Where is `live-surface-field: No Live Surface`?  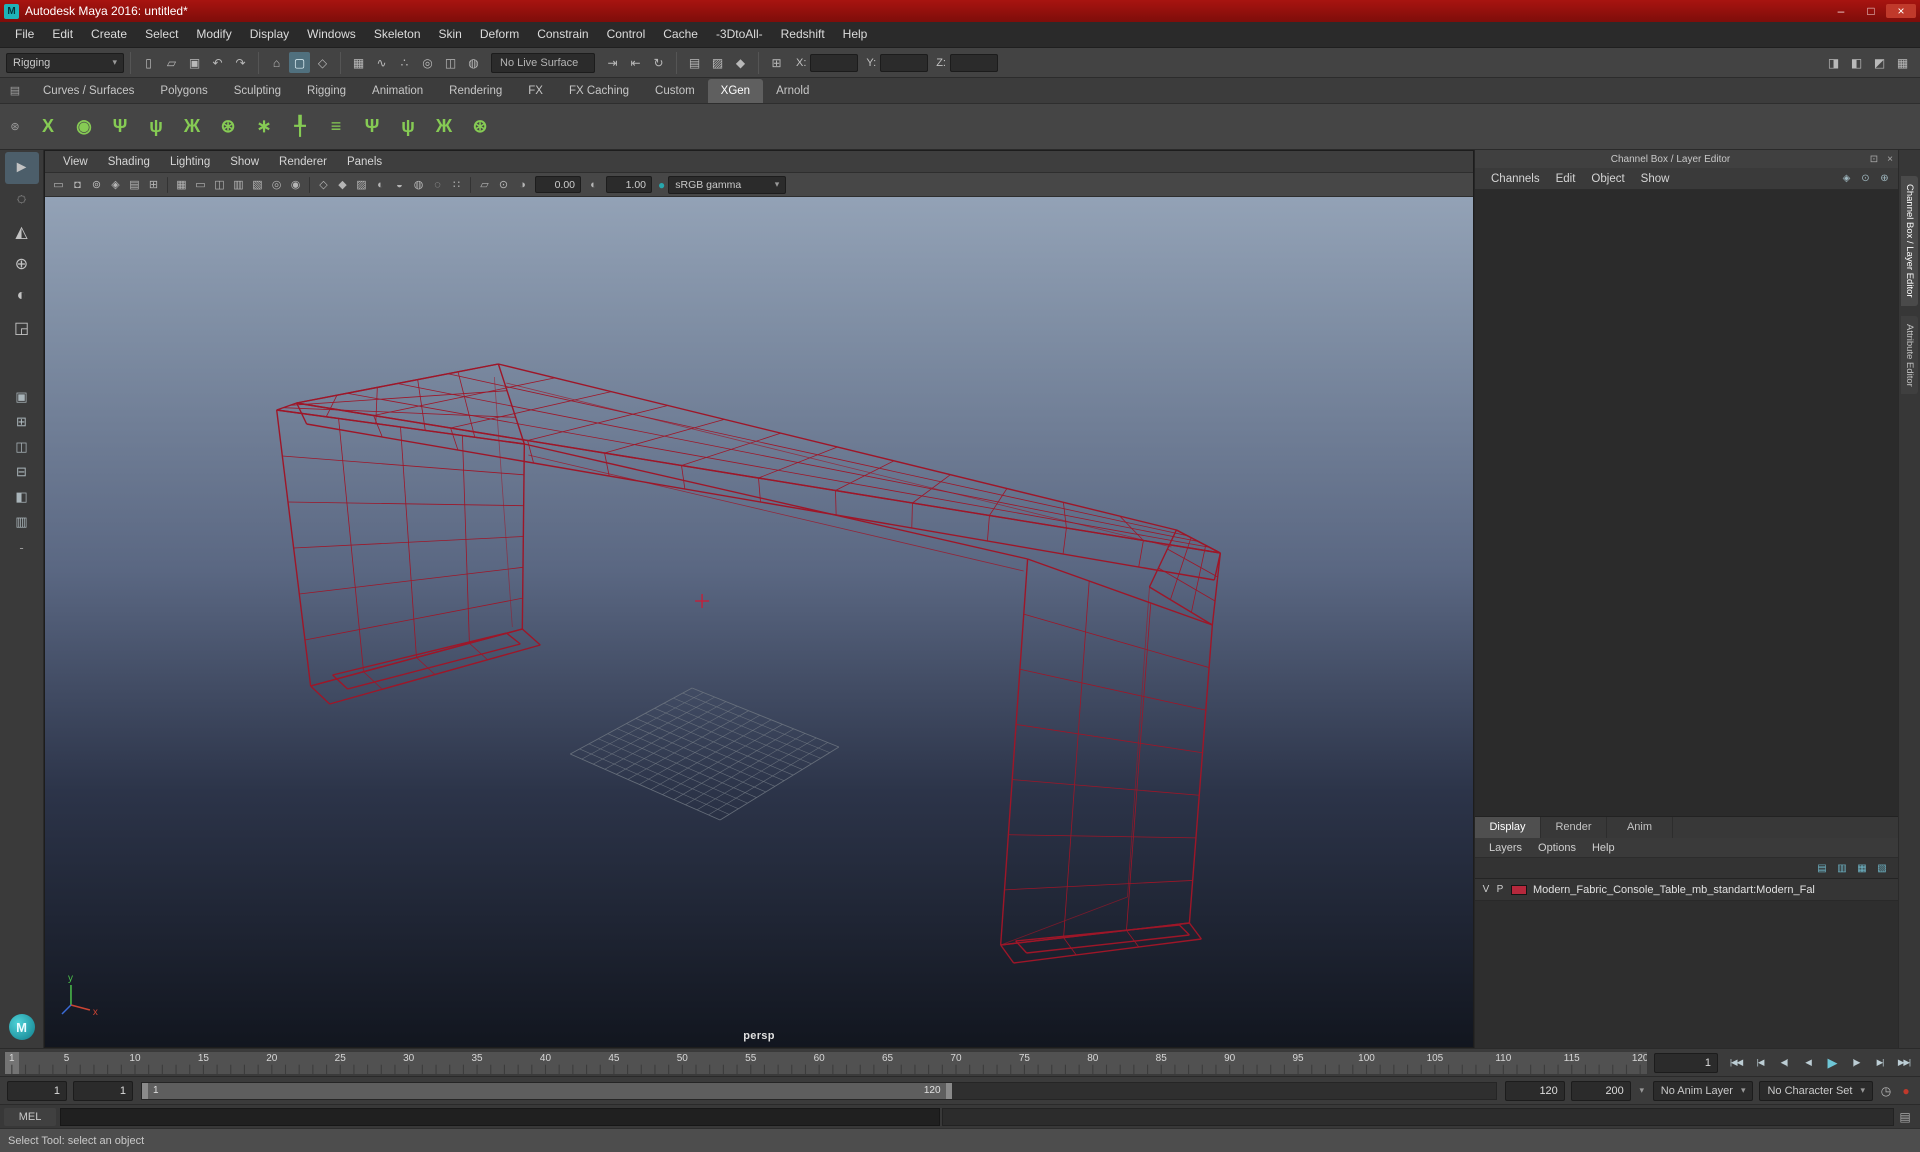
live-surface-field: No Live Surface is located at coordinates (543, 62).